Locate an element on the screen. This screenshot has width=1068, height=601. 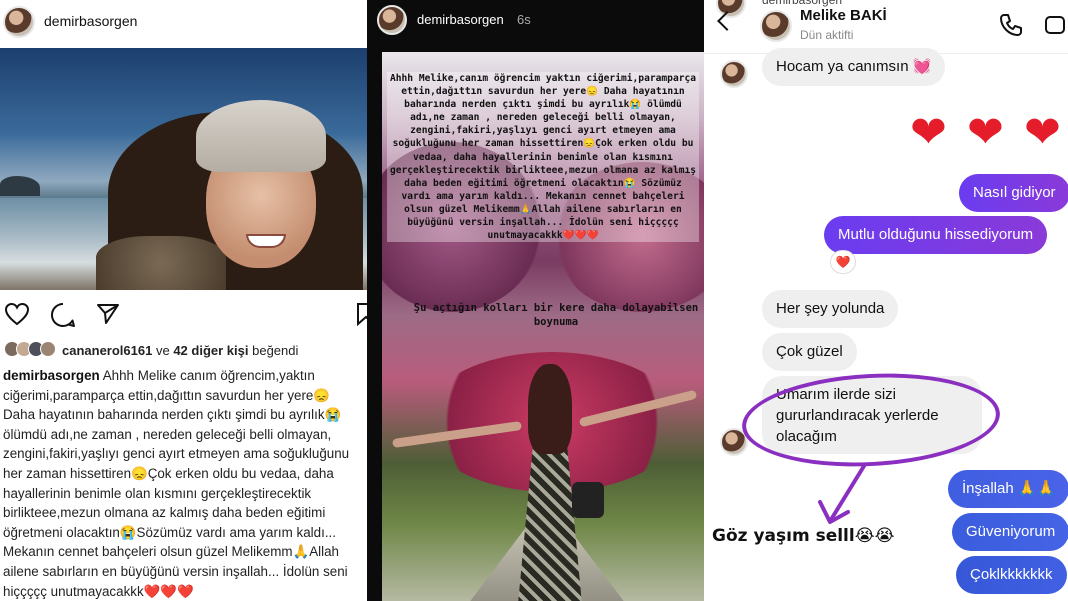
dm-header: Melike BAKİ Dün aktifti is located at coordinates (886, 27).